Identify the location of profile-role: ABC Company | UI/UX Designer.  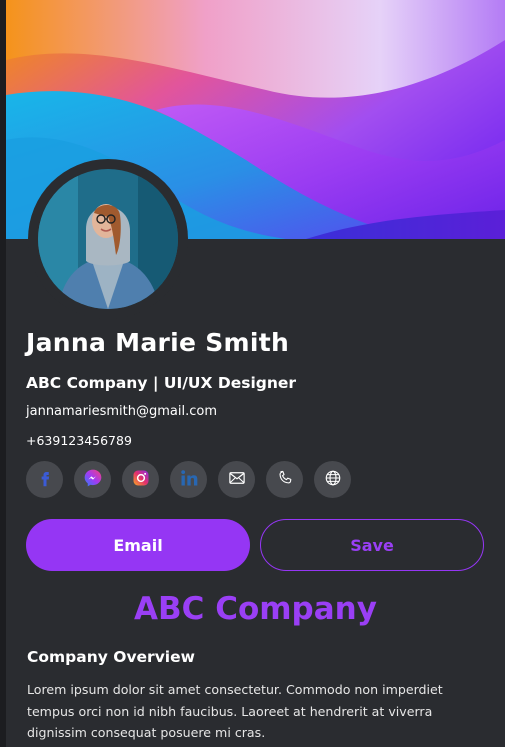
(161, 383).